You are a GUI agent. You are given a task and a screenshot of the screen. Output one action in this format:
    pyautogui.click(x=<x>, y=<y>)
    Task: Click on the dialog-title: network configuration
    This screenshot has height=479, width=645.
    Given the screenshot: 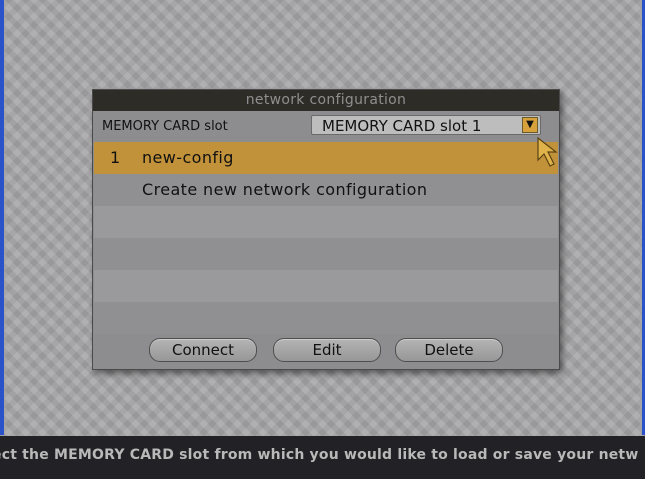 What is the action you would take?
    pyautogui.click(x=326, y=100)
    